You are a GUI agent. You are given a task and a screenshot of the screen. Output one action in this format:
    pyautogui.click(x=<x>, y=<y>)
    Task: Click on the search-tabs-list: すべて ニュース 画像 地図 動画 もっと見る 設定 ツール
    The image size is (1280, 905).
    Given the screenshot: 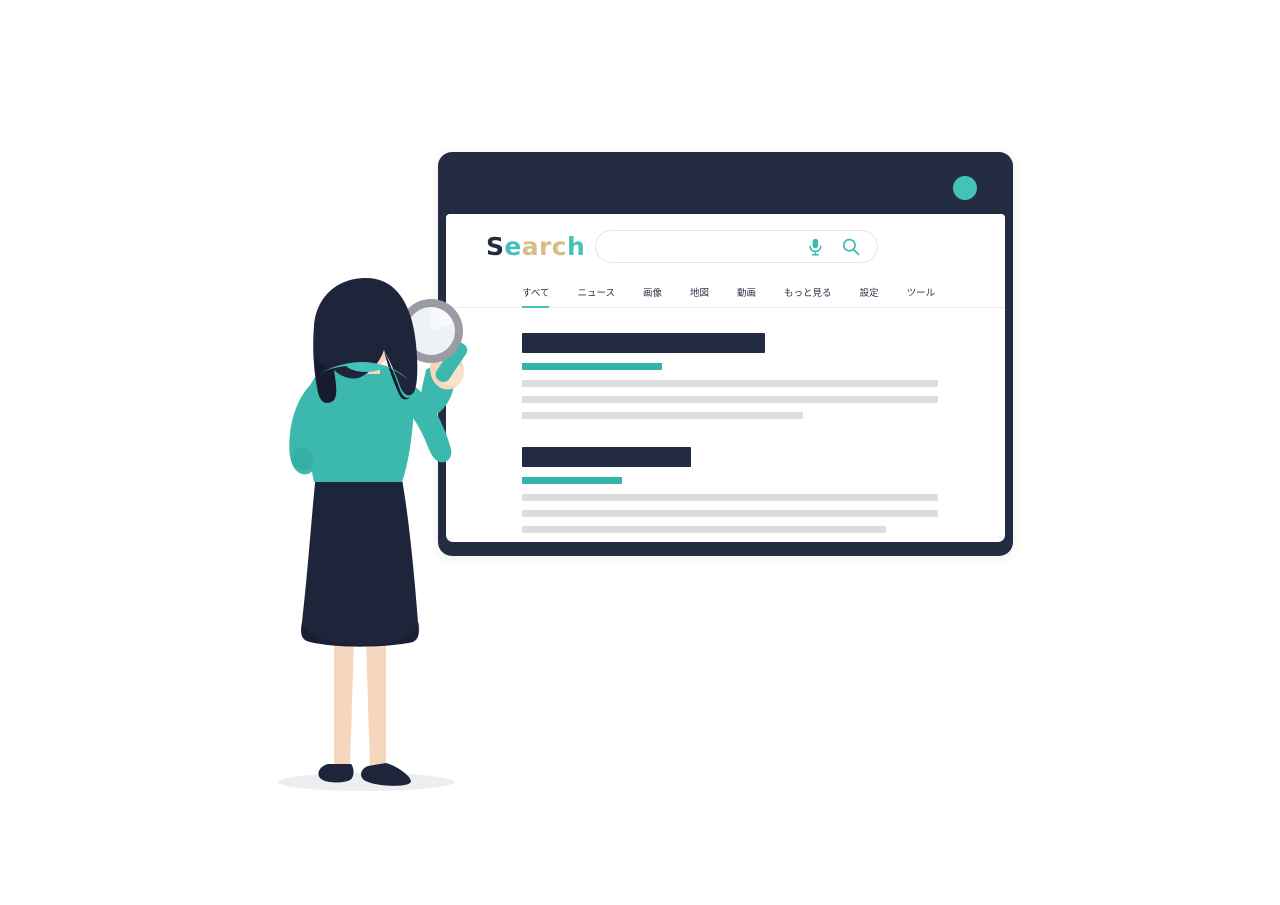 What is the action you would take?
    pyautogui.click(x=728, y=294)
    